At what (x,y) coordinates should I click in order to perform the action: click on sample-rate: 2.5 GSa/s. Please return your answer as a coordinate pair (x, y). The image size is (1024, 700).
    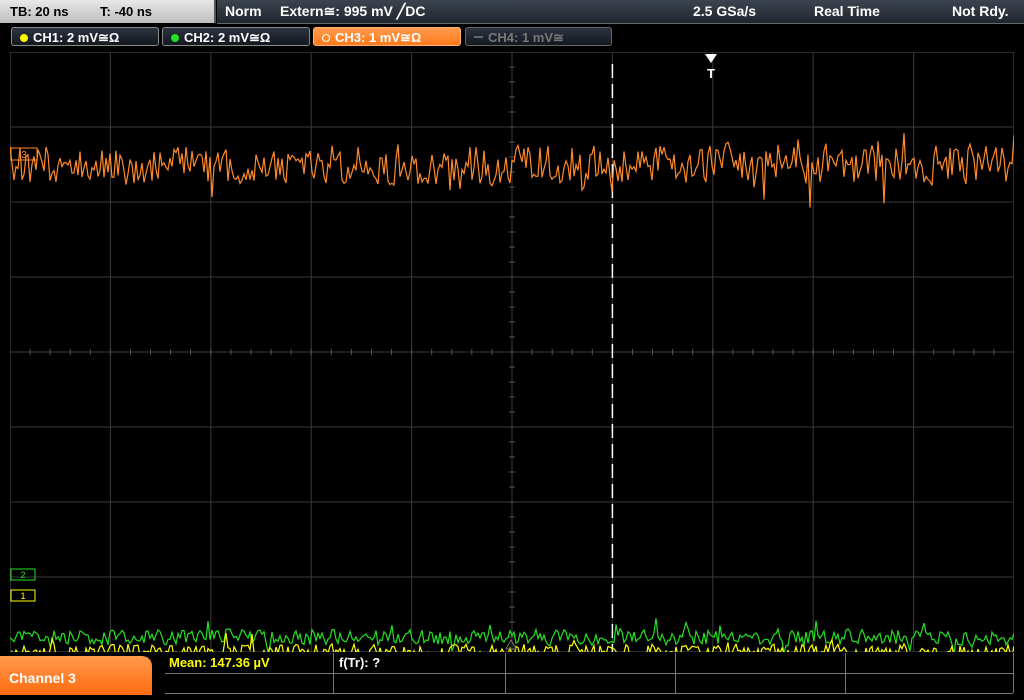
    Looking at the image, I should click on (724, 11).